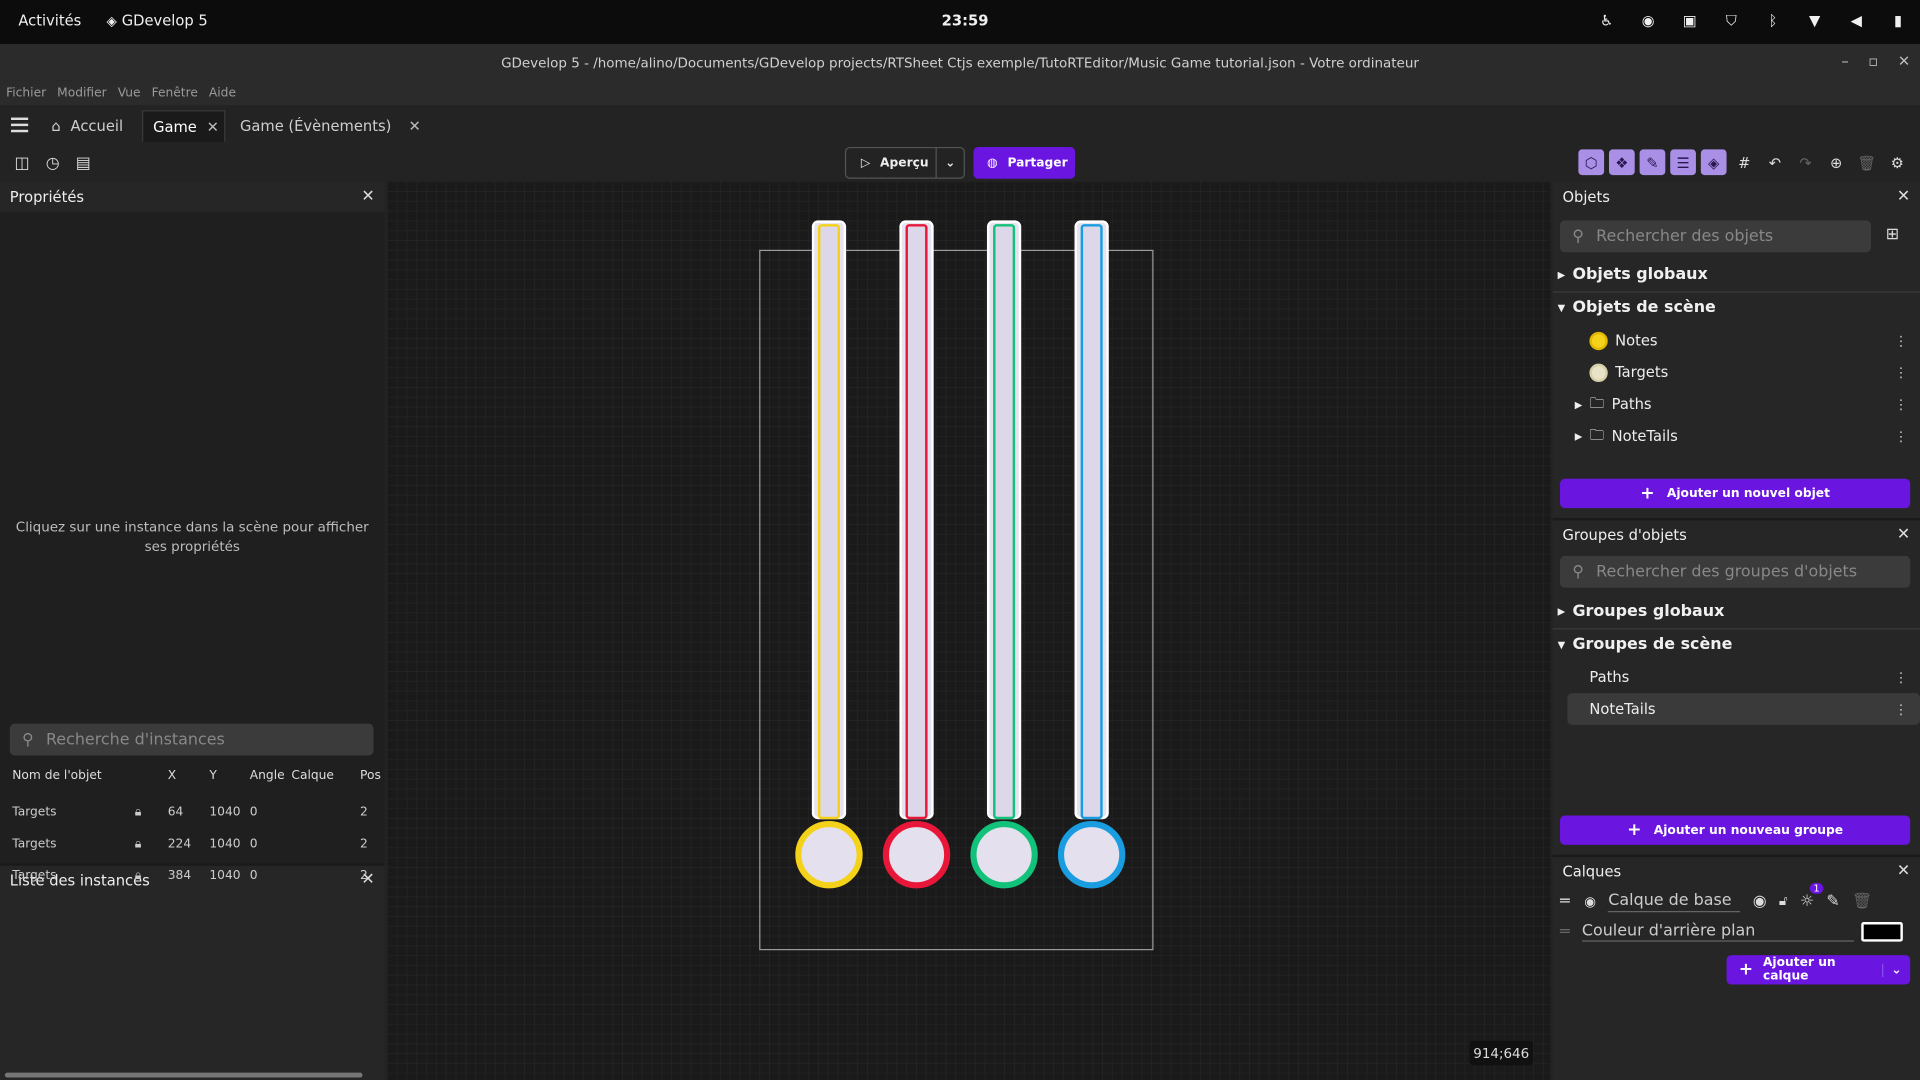 Image resolution: width=1920 pixels, height=1080 pixels. I want to click on column-header: Nom de l'objet, so click(56, 775).